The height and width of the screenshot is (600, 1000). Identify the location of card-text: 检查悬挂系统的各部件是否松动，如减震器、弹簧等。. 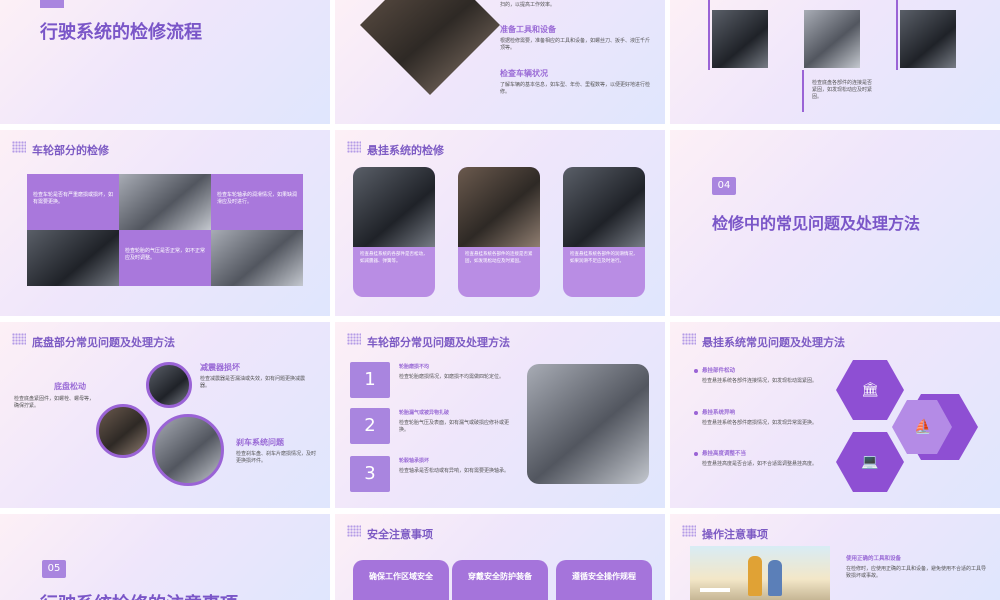
(394, 258).